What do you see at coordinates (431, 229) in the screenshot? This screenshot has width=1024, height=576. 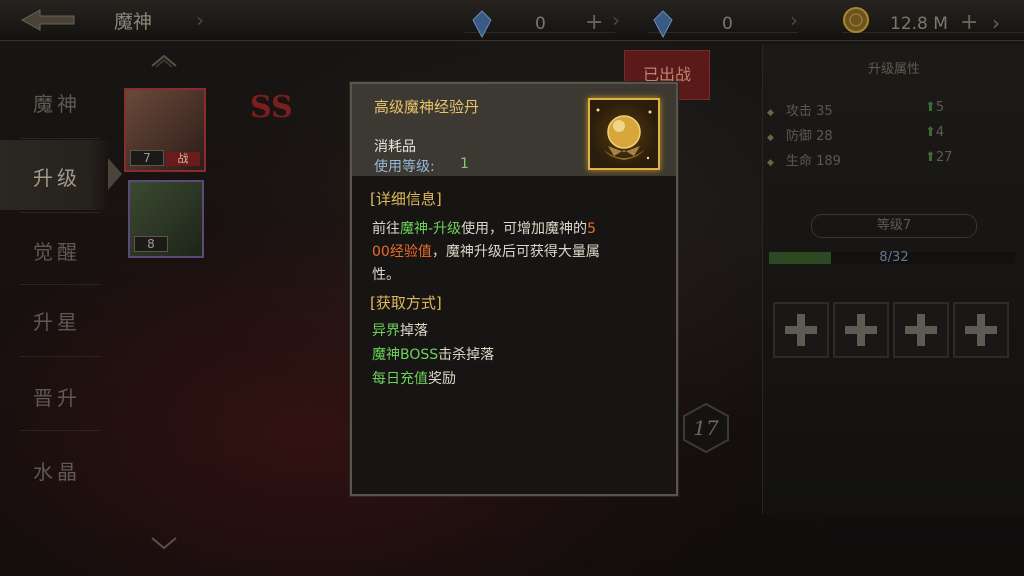 I see `desc-link: 魔神-升级` at bounding box center [431, 229].